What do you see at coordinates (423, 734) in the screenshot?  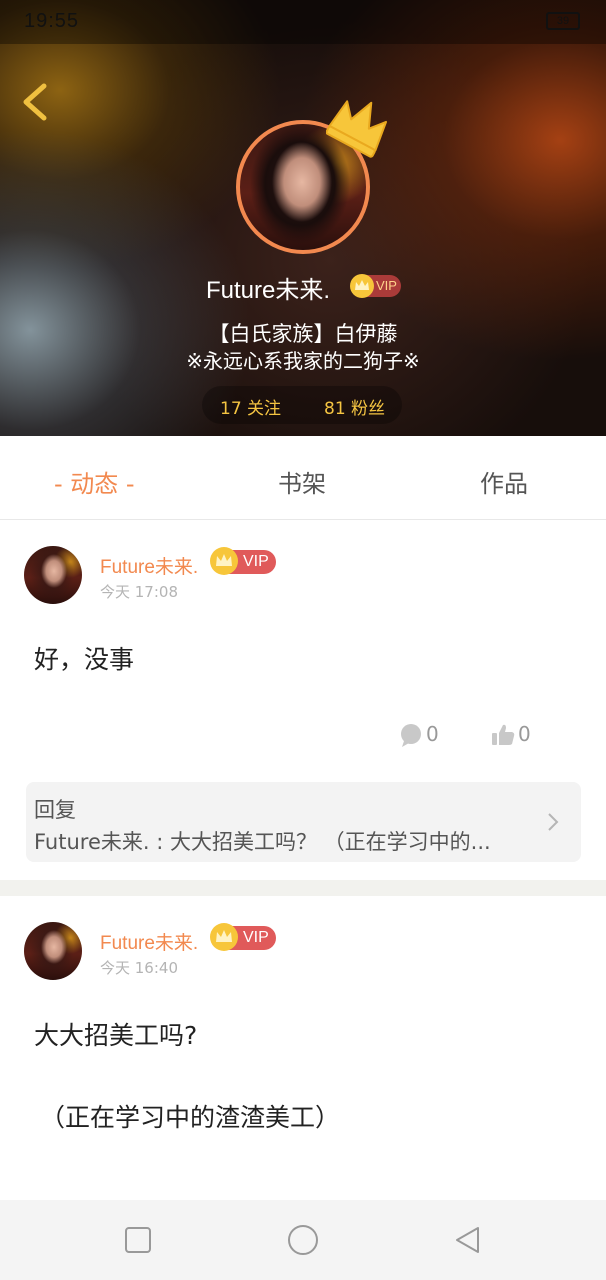 I see `comment-button: 0` at bounding box center [423, 734].